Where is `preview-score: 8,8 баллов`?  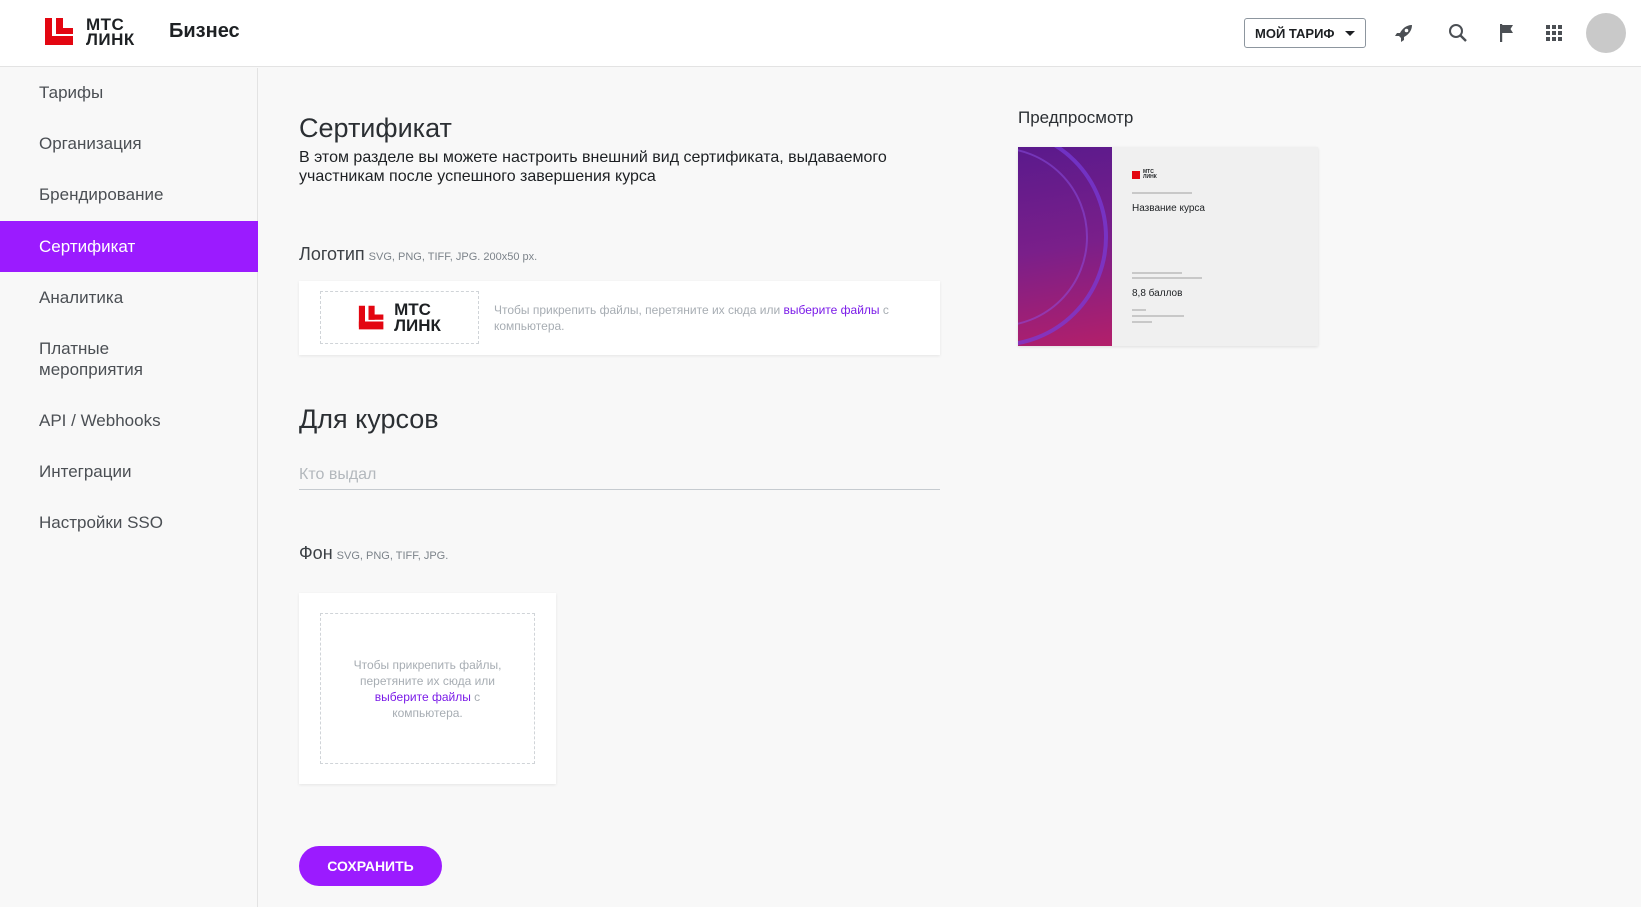 preview-score: 8,8 баллов is located at coordinates (1157, 293).